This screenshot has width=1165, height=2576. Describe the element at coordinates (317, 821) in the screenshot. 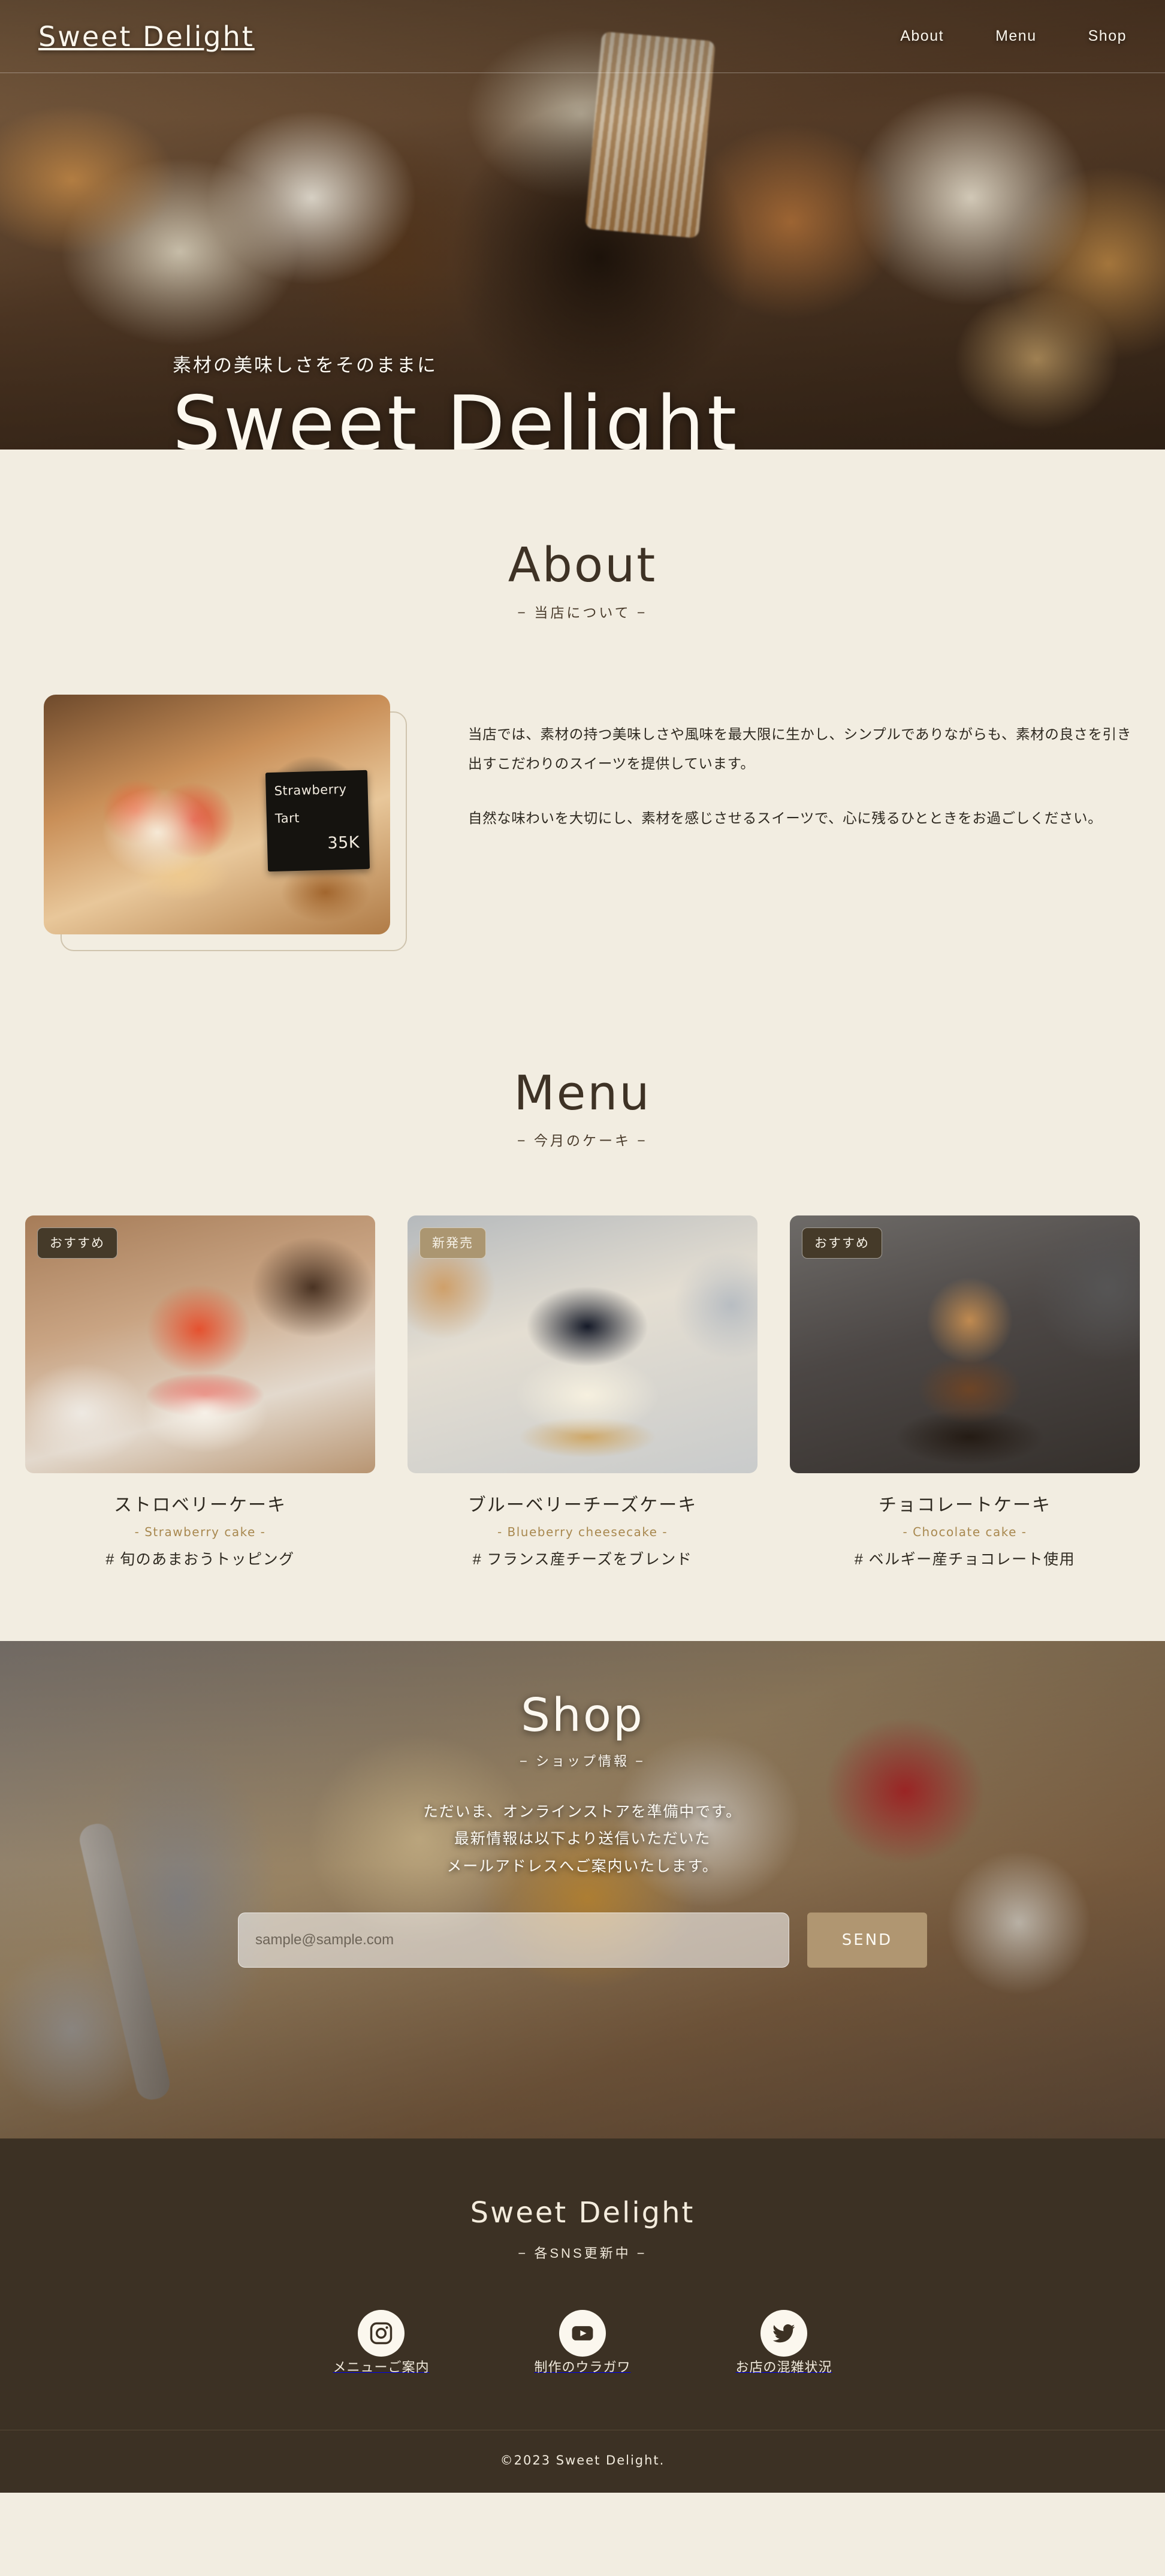

I see `about-chalkboard: Strawberry Tart 35K` at that location.